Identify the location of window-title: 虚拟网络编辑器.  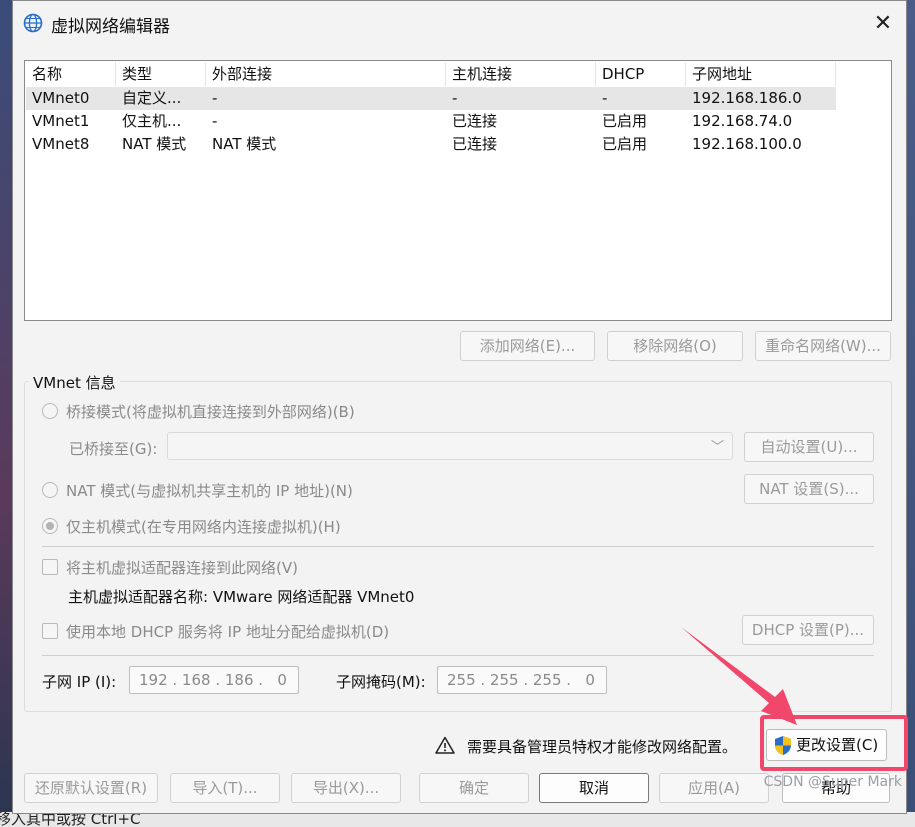
(110, 27).